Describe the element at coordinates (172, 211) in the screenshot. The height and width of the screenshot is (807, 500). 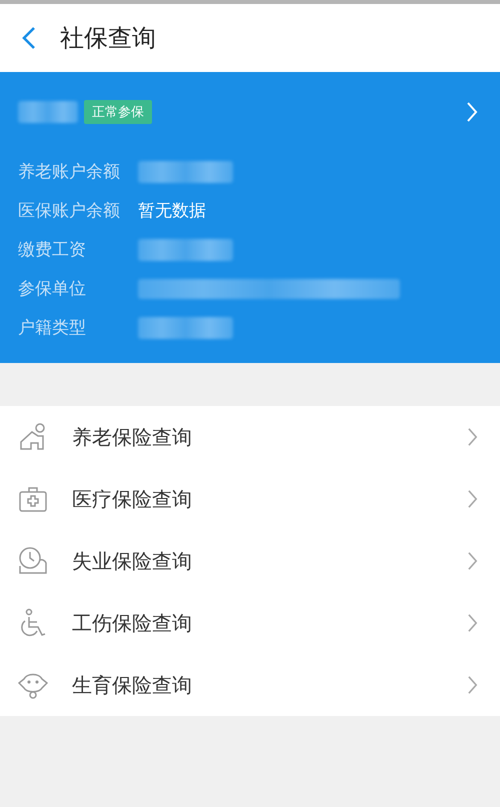
I see `field-value: 暂无数据` at that location.